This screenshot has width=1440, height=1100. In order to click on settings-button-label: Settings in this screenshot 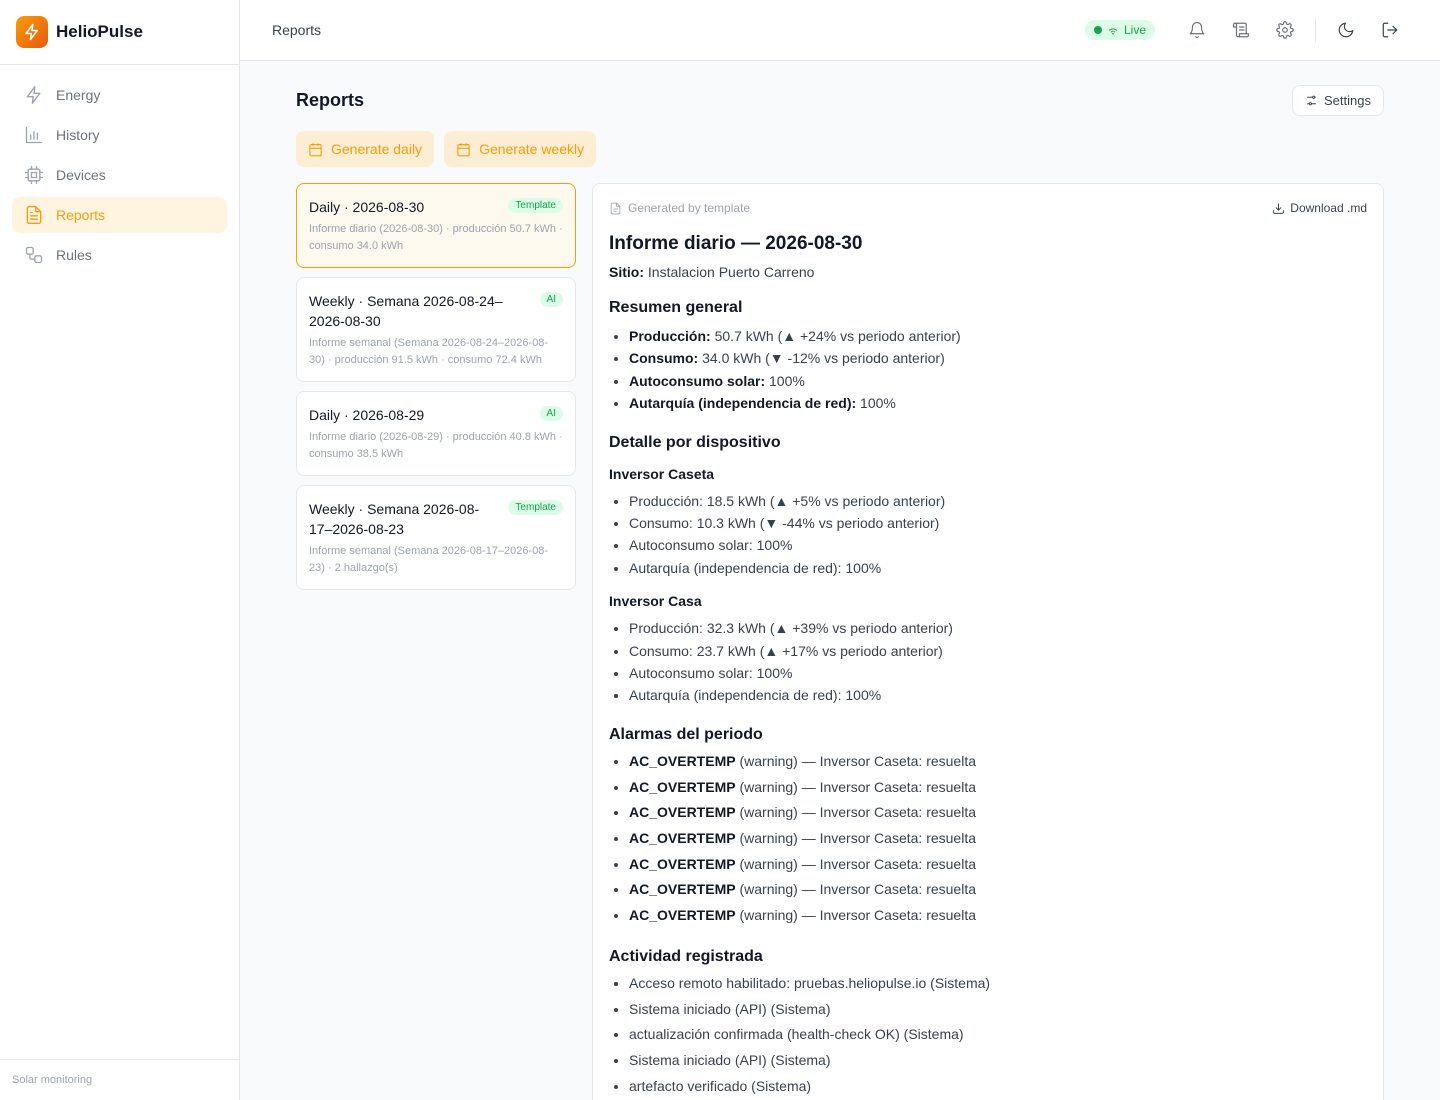, I will do `click(1347, 100)`.